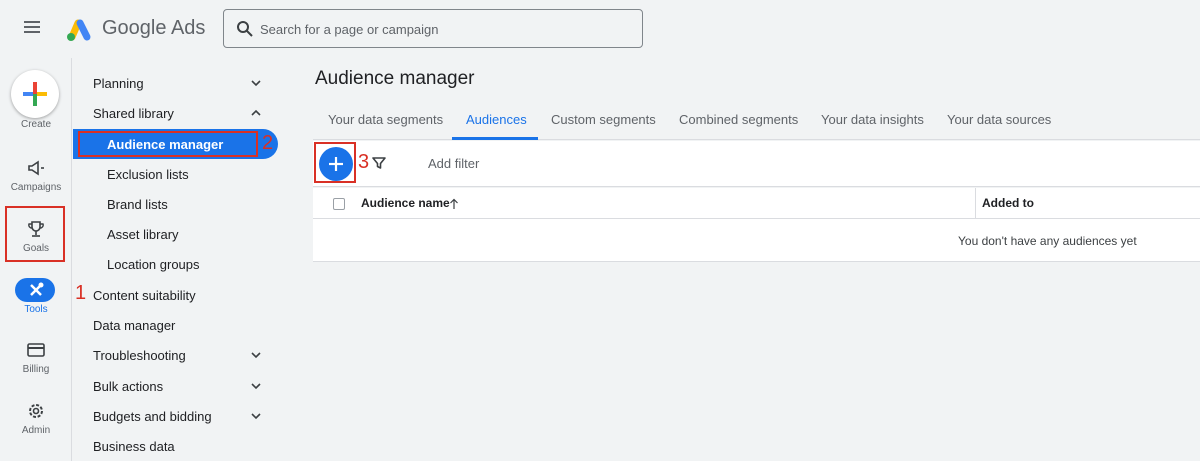 This screenshot has width=1200, height=461. What do you see at coordinates (496, 119) in the screenshot?
I see `tab-audiences: Audiences` at bounding box center [496, 119].